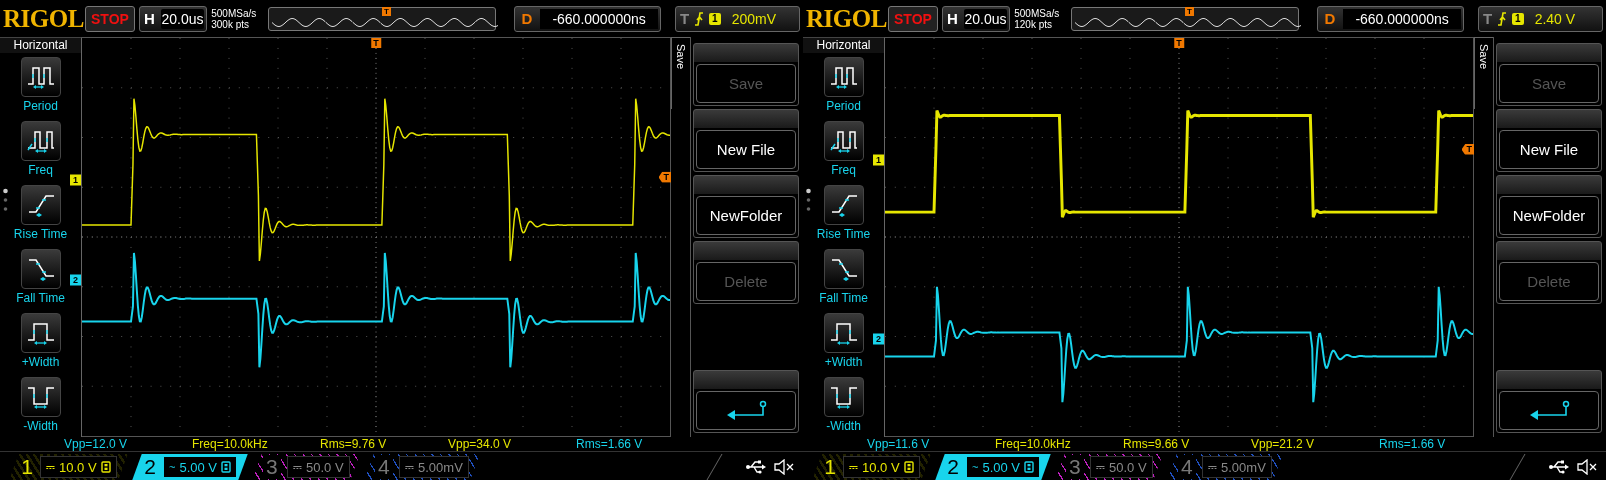 The width and height of the screenshot is (1606, 480). I want to click on trigger-box: T 1 200mV, so click(737, 18).